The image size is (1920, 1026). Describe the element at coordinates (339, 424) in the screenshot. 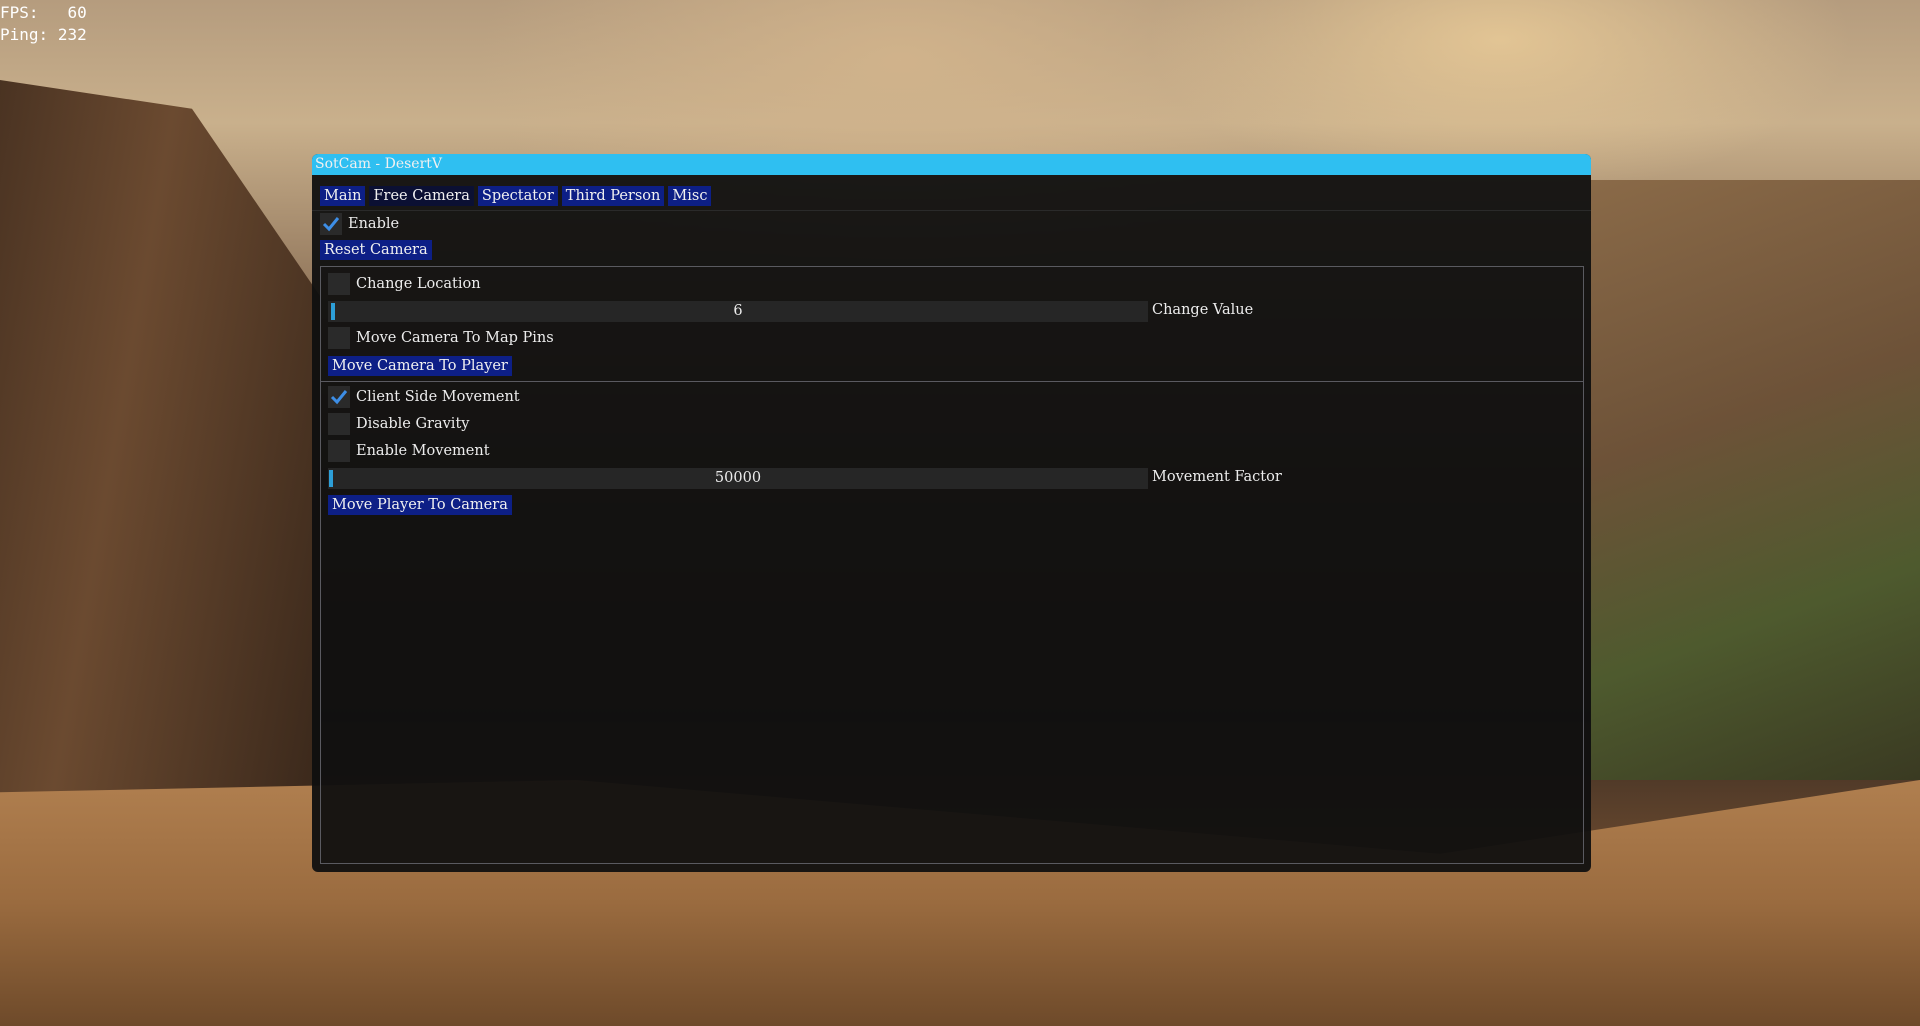

I see `disable-gravity-checkbox` at that location.